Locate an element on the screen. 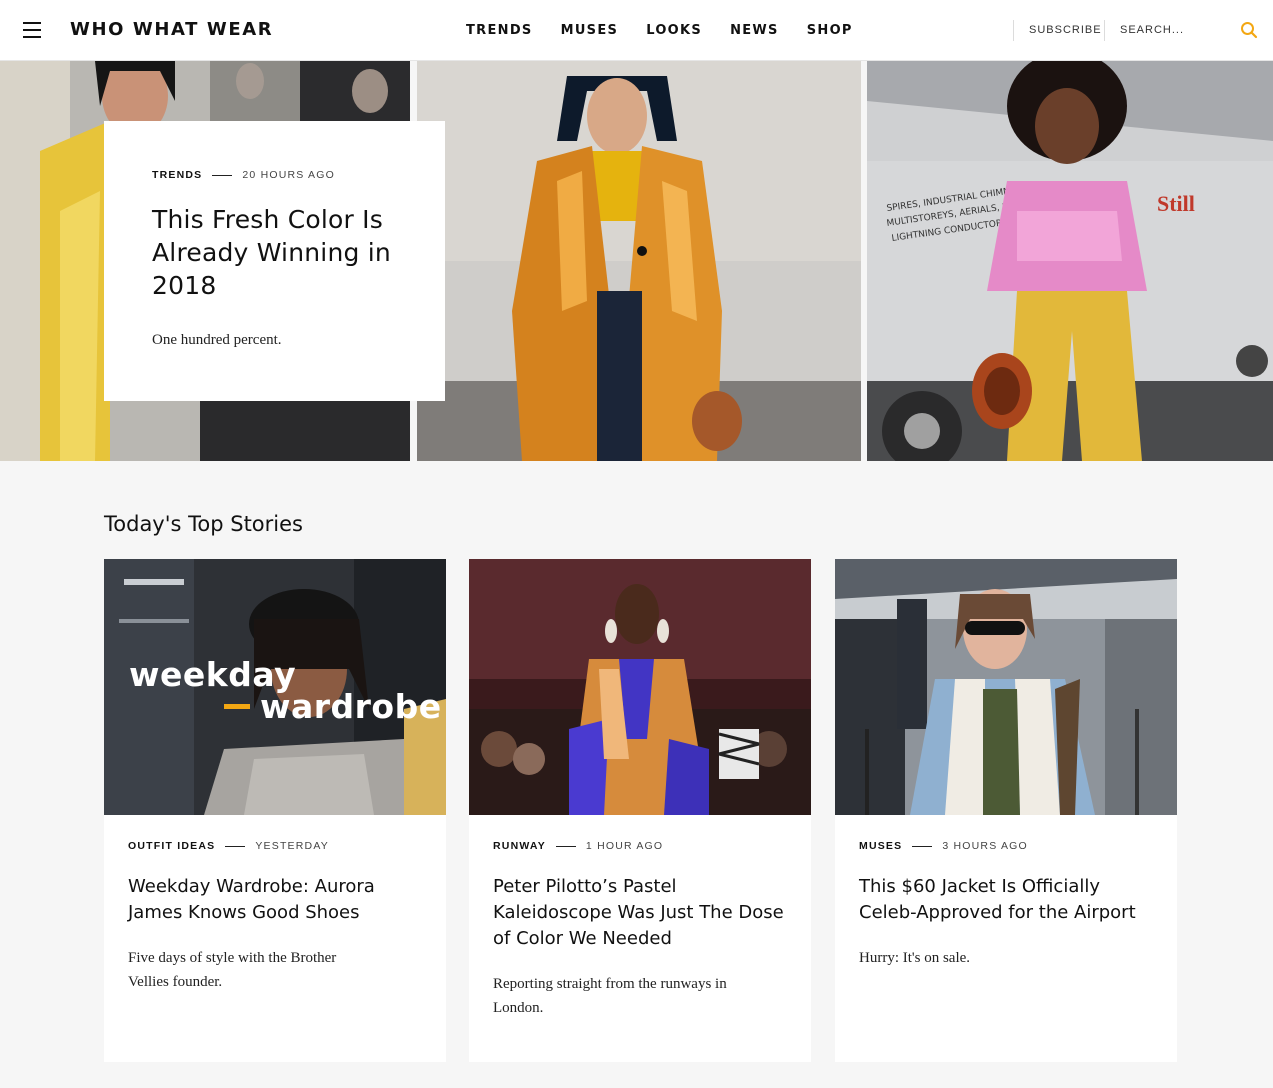 Image resolution: width=1273 pixels, height=1088 pixels. search-icon is located at coordinates (1249, 30).